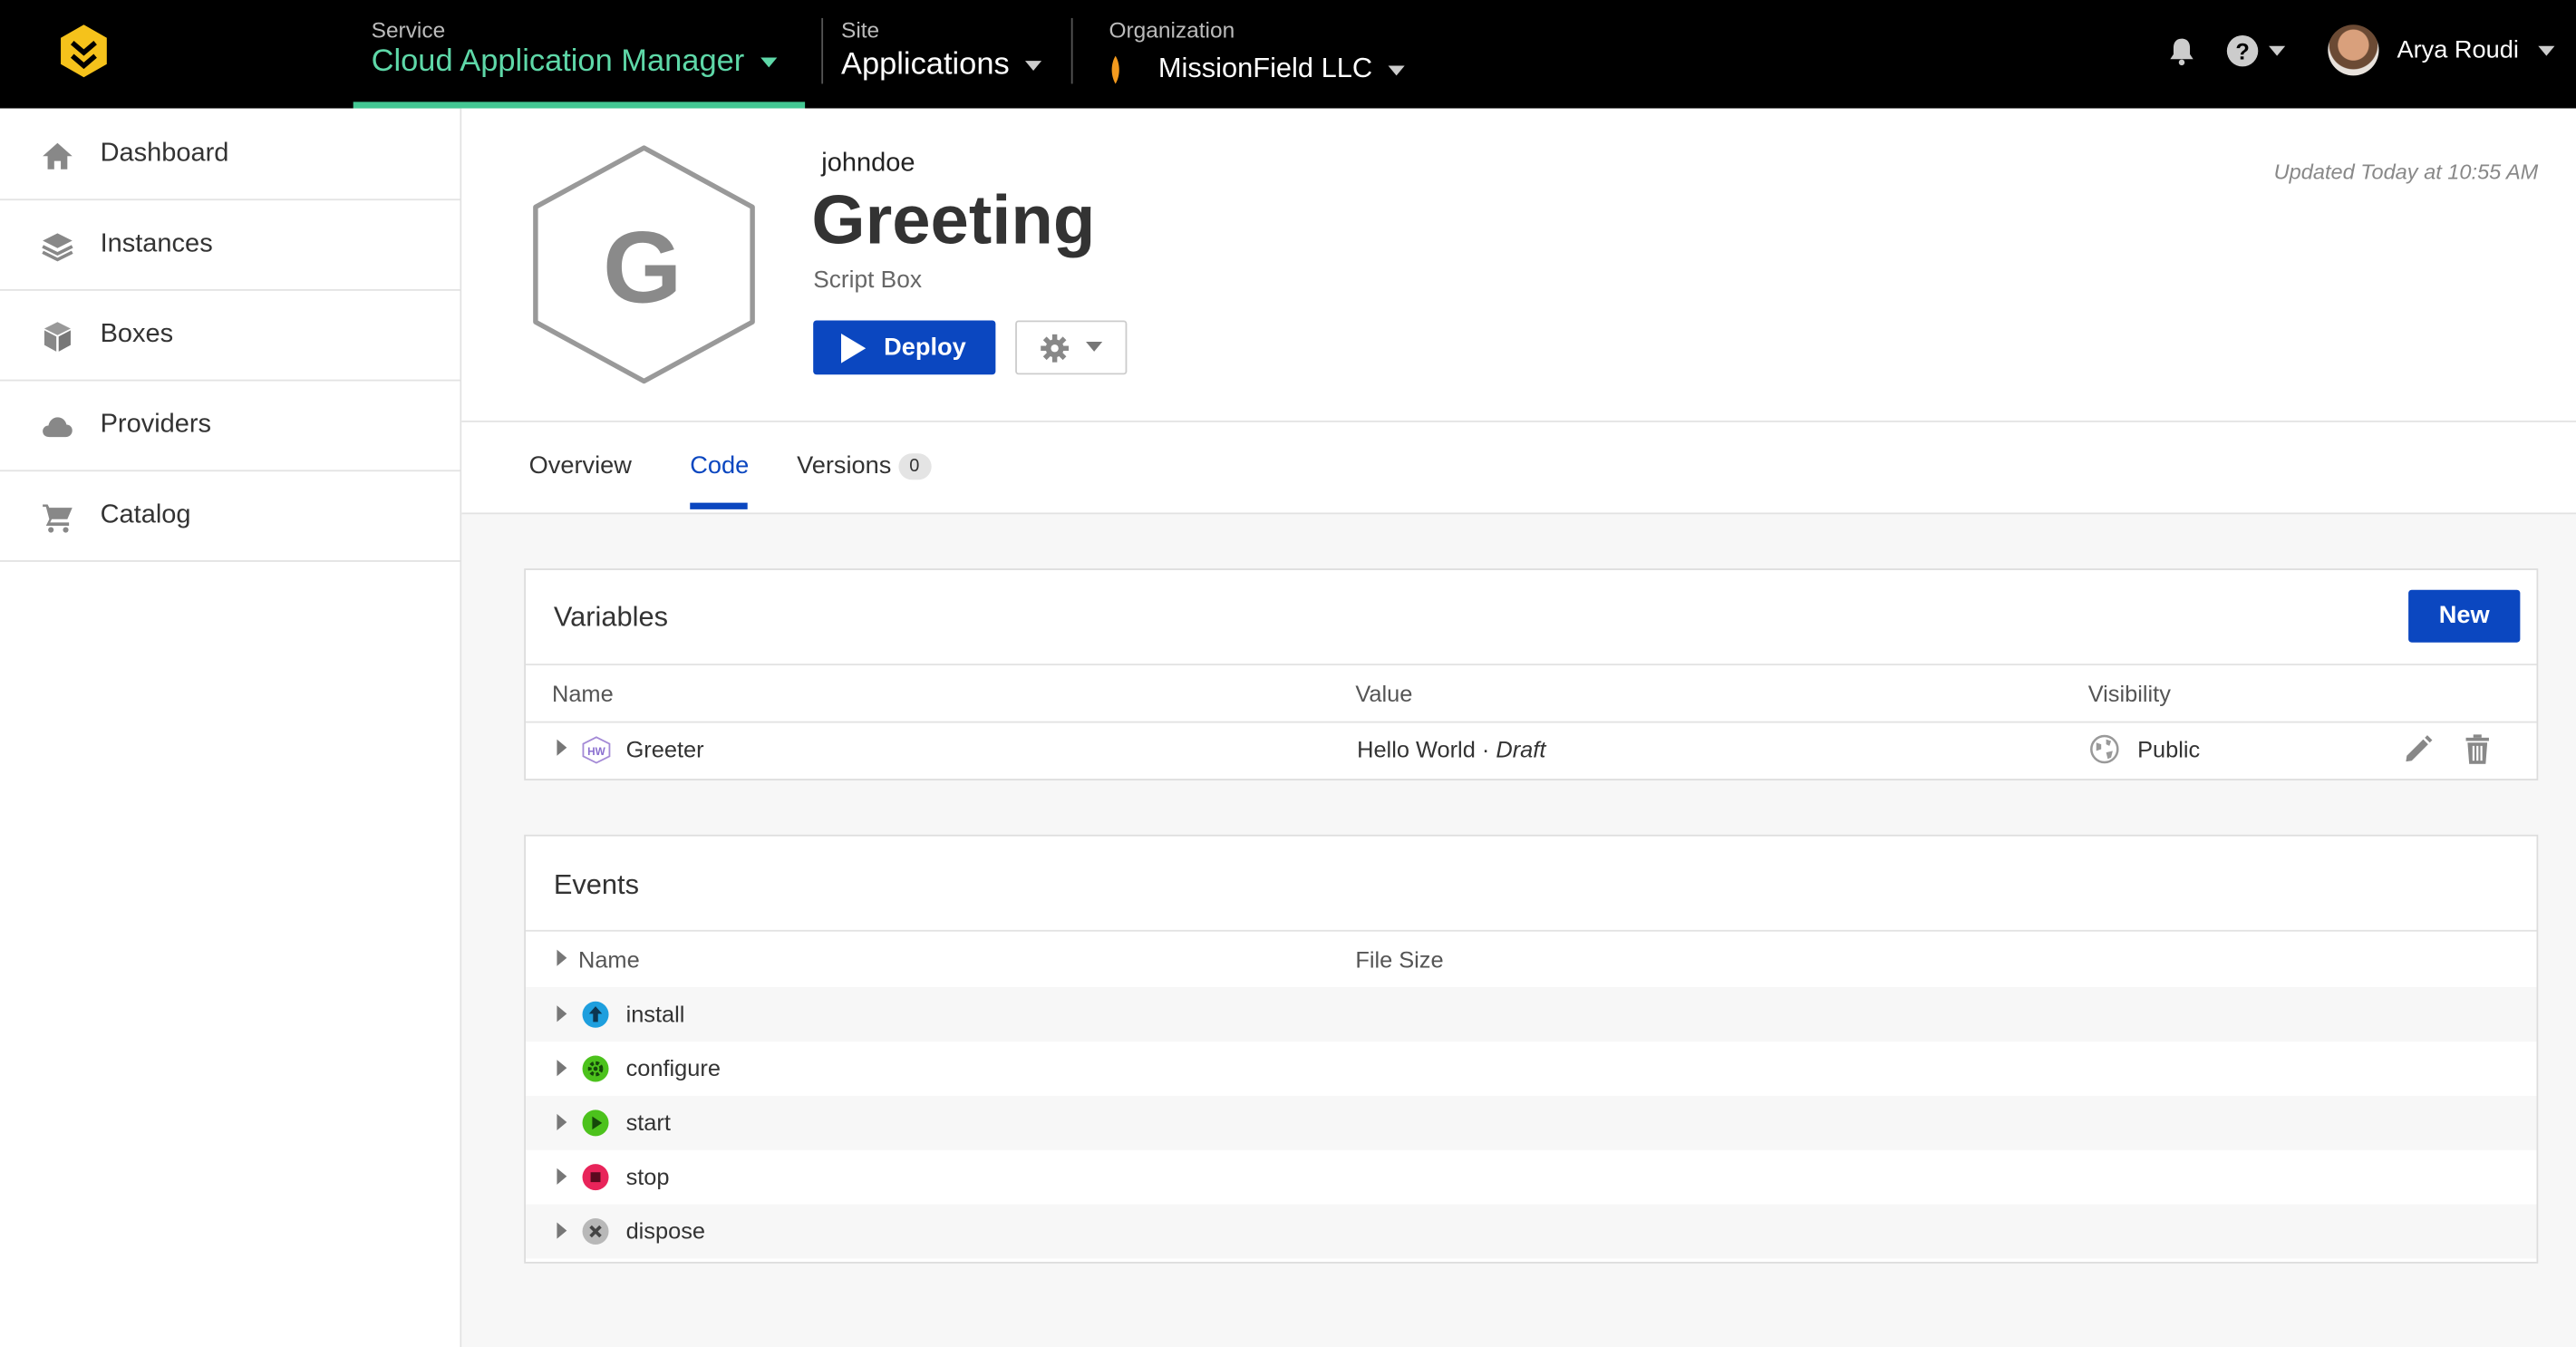 This screenshot has width=2576, height=1347. What do you see at coordinates (867, 281) in the screenshot?
I see `box-type: Script Box` at bounding box center [867, 281].